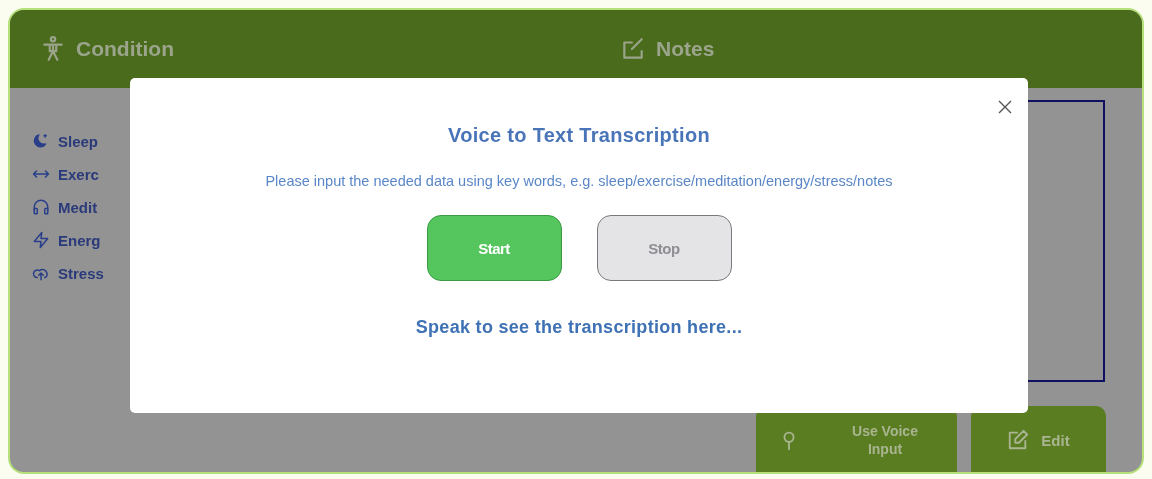 The height and width of the screenshot is (479, 1152). What do you see at coordinates (685, 49) in the screenshot?
I see `section-title: Notes` at bounding box center [685, 49].